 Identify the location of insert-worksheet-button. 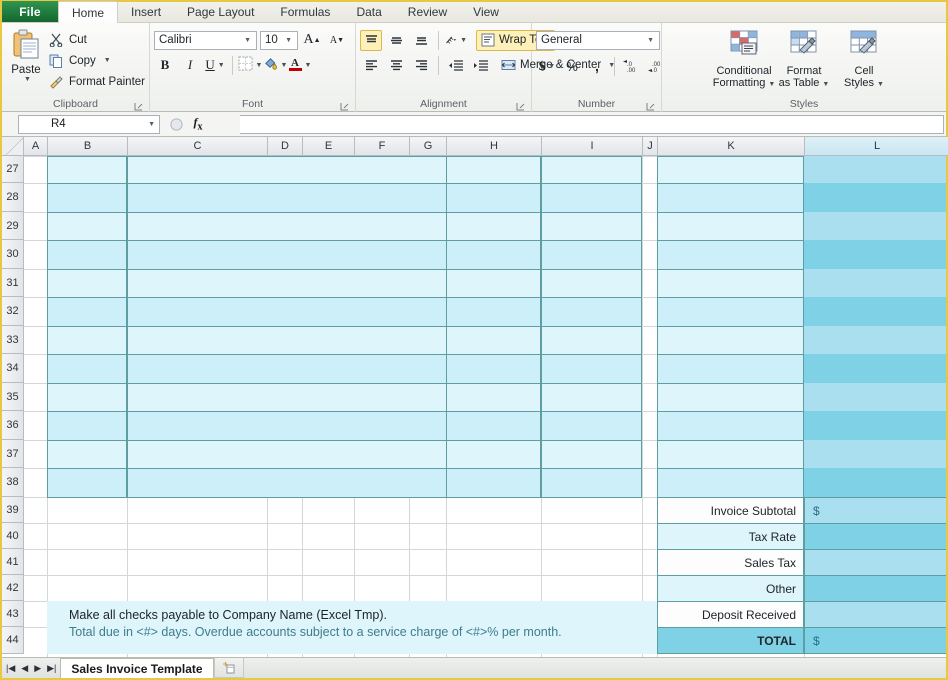
(228, 668).